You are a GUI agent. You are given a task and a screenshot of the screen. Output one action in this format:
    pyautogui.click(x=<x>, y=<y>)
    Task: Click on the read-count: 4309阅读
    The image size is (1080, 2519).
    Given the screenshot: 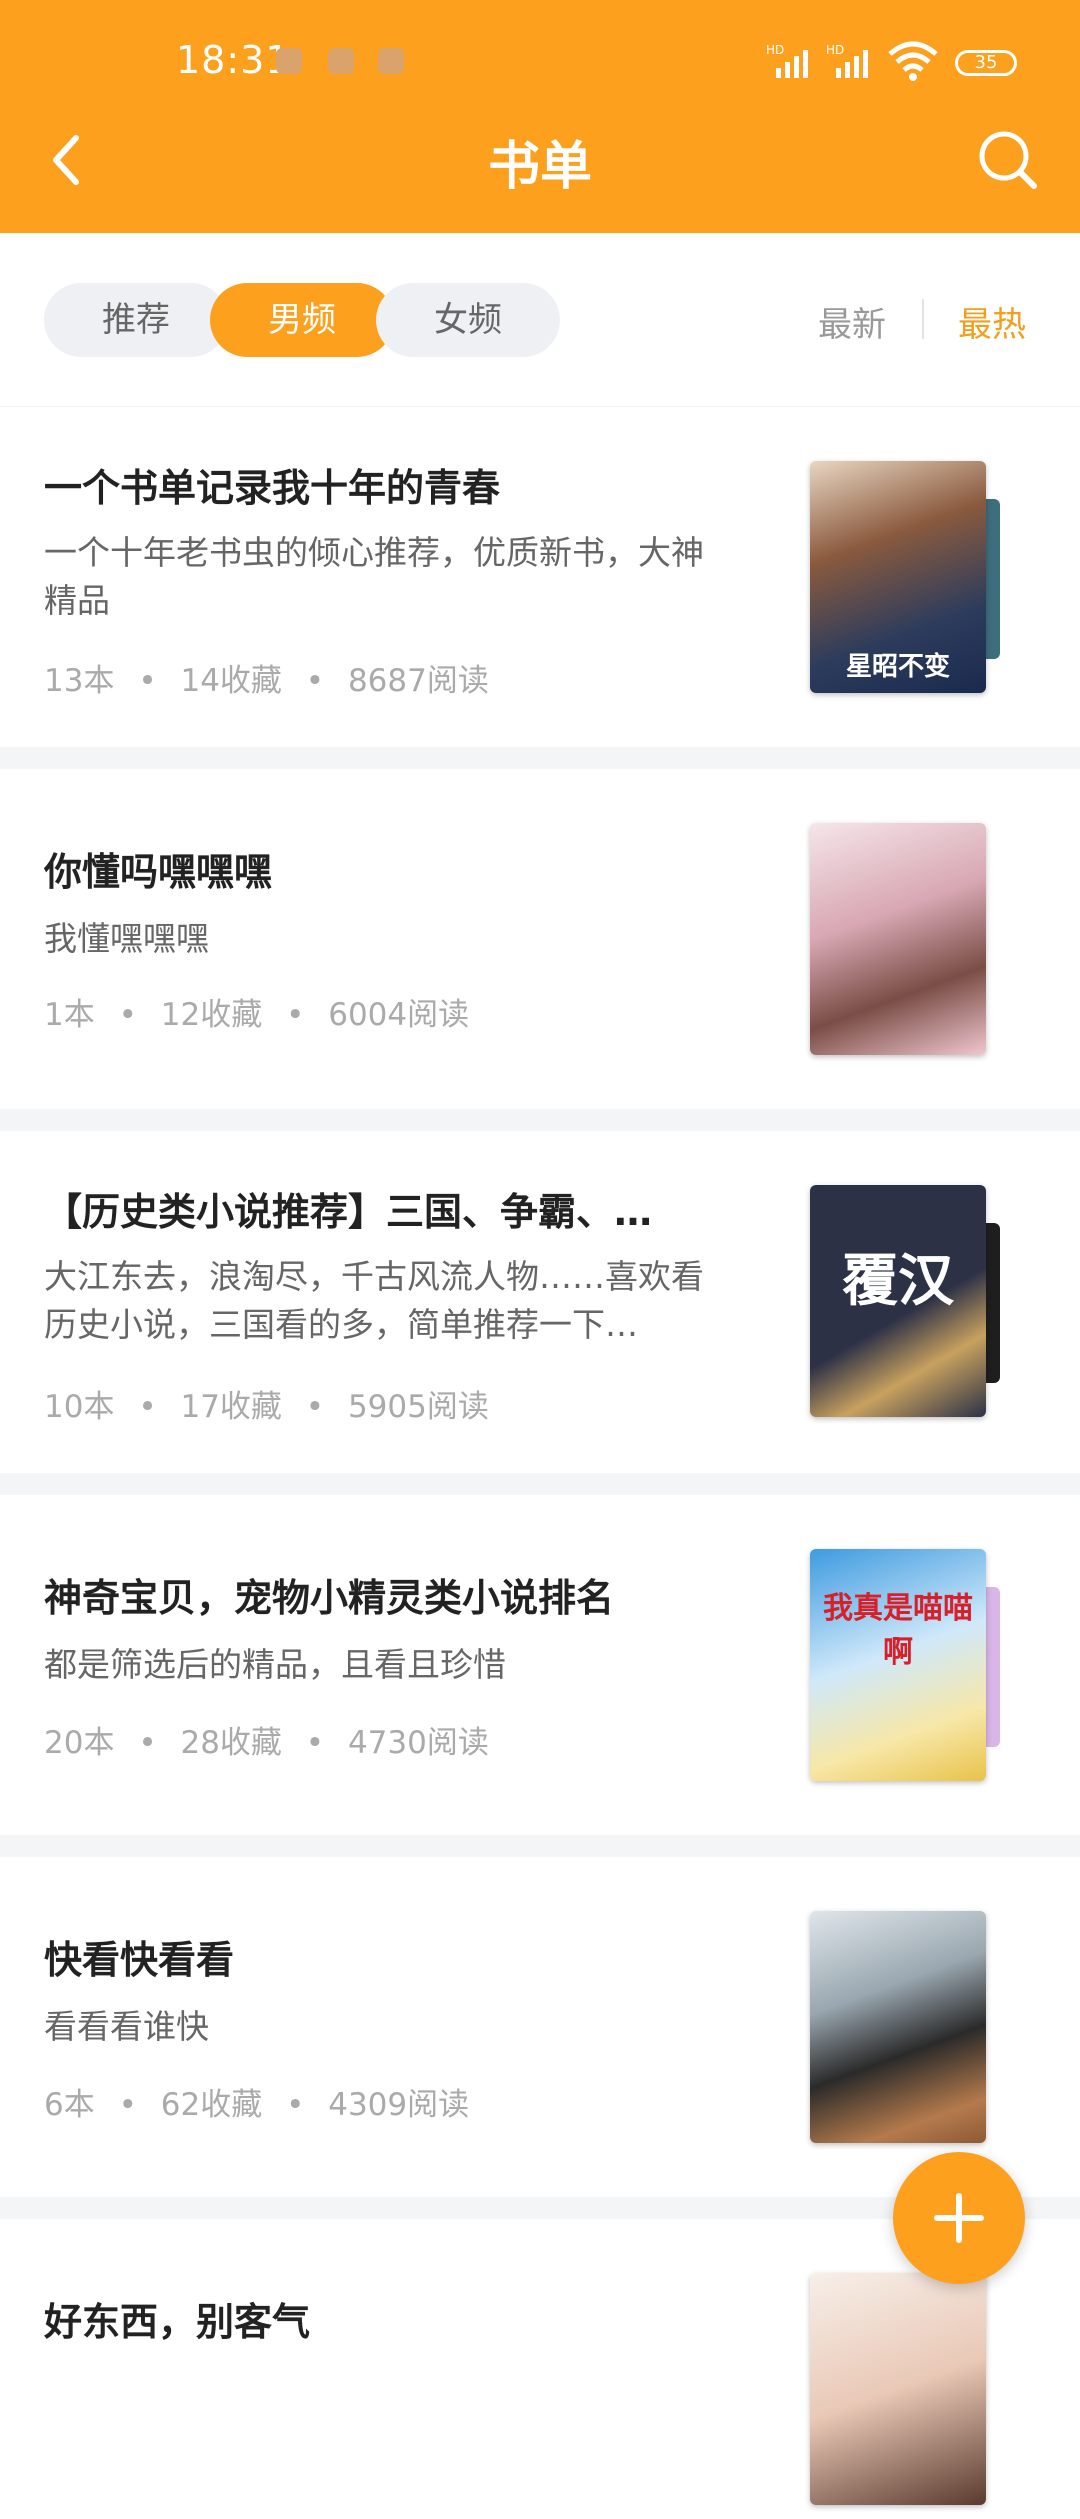 What is the action you would take?
    pyautogui.click(x=399, y=2105)
    